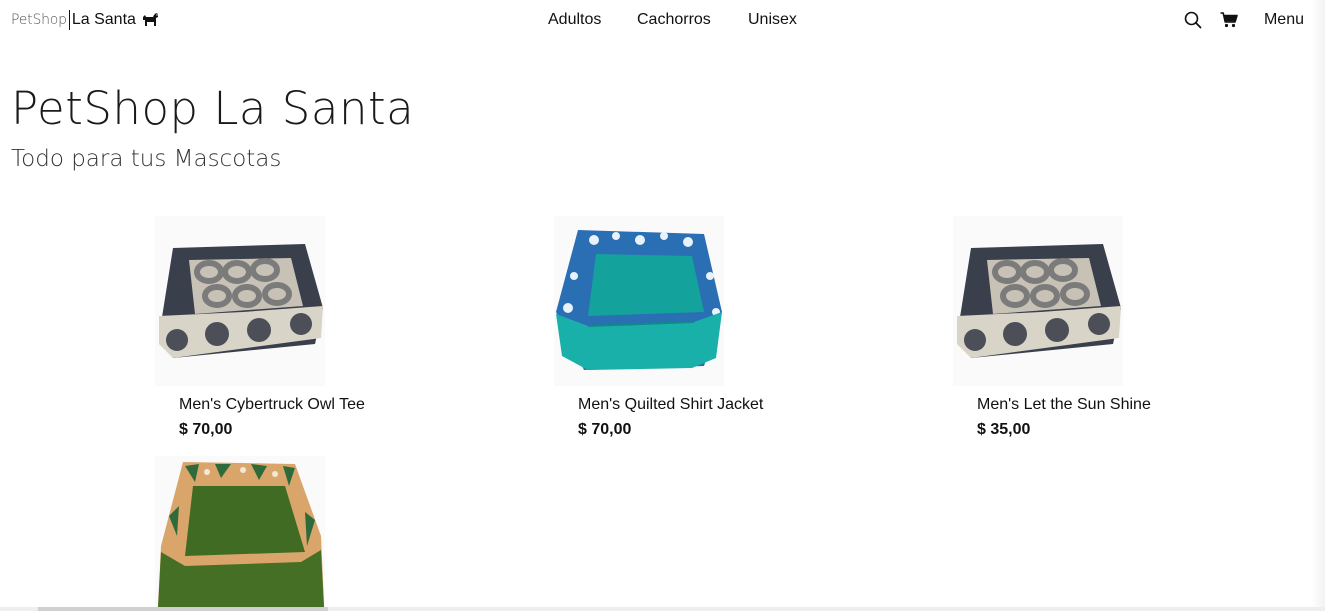  I want to click on page-subtitle: Todo para tus Mascotas, so click(146, 159).